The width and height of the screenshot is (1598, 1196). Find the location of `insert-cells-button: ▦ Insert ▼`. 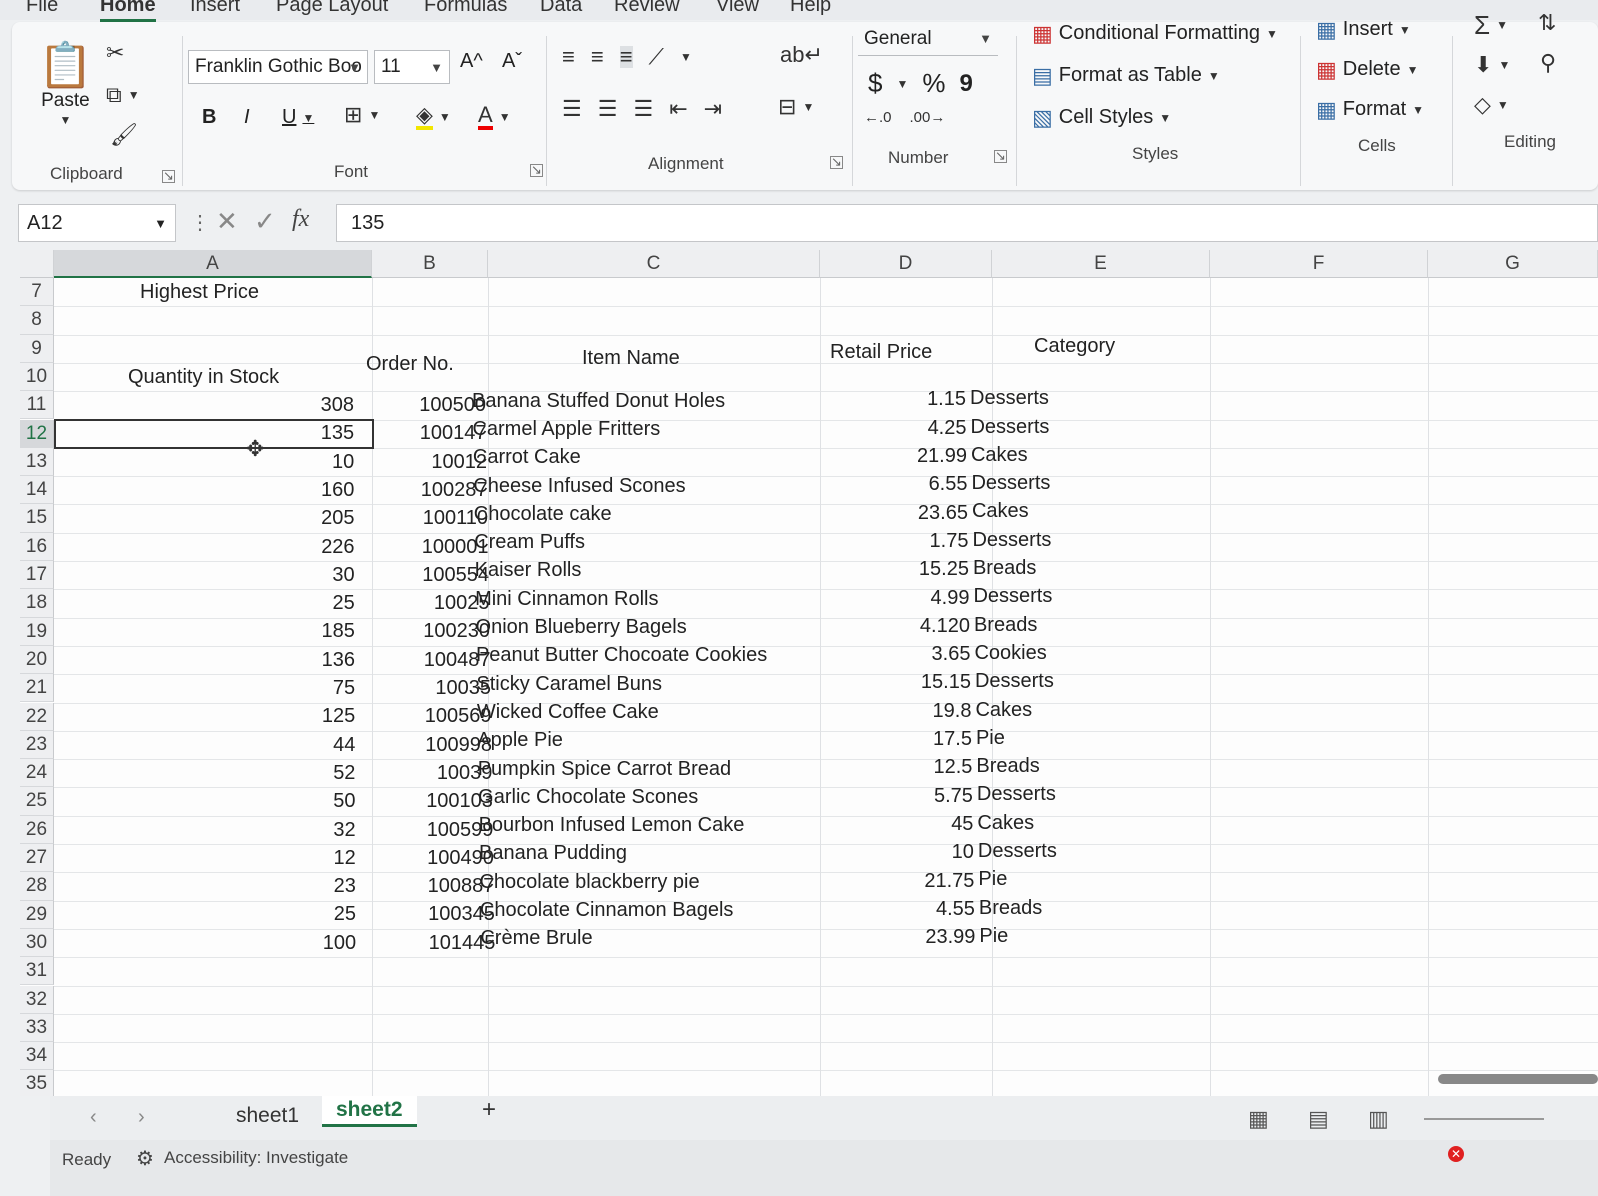

insert-cells-button: ▦ Insert ▼ is located at coordinates (1363, 29).